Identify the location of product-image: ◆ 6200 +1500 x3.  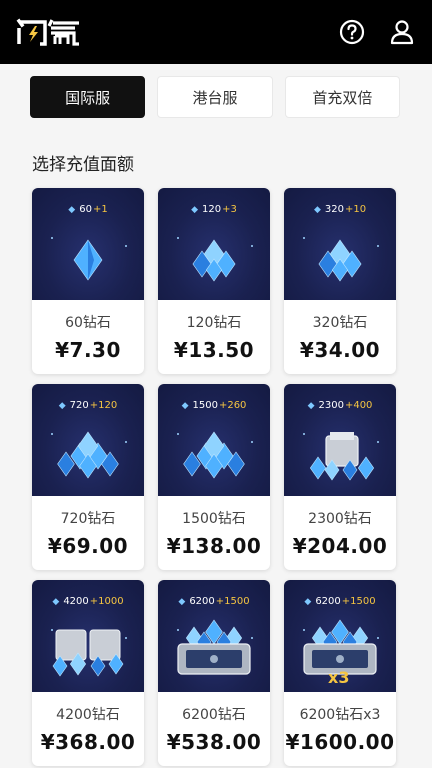
(340, 636).